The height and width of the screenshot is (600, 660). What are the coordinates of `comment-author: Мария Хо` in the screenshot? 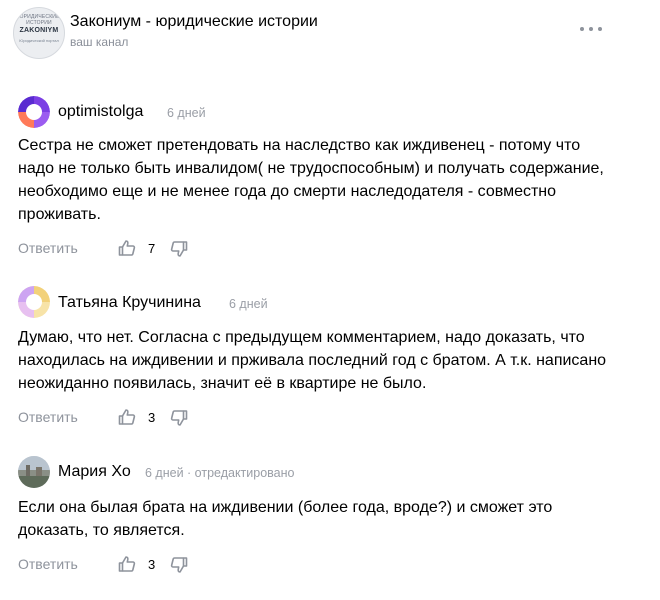 It's located at (94, 472).